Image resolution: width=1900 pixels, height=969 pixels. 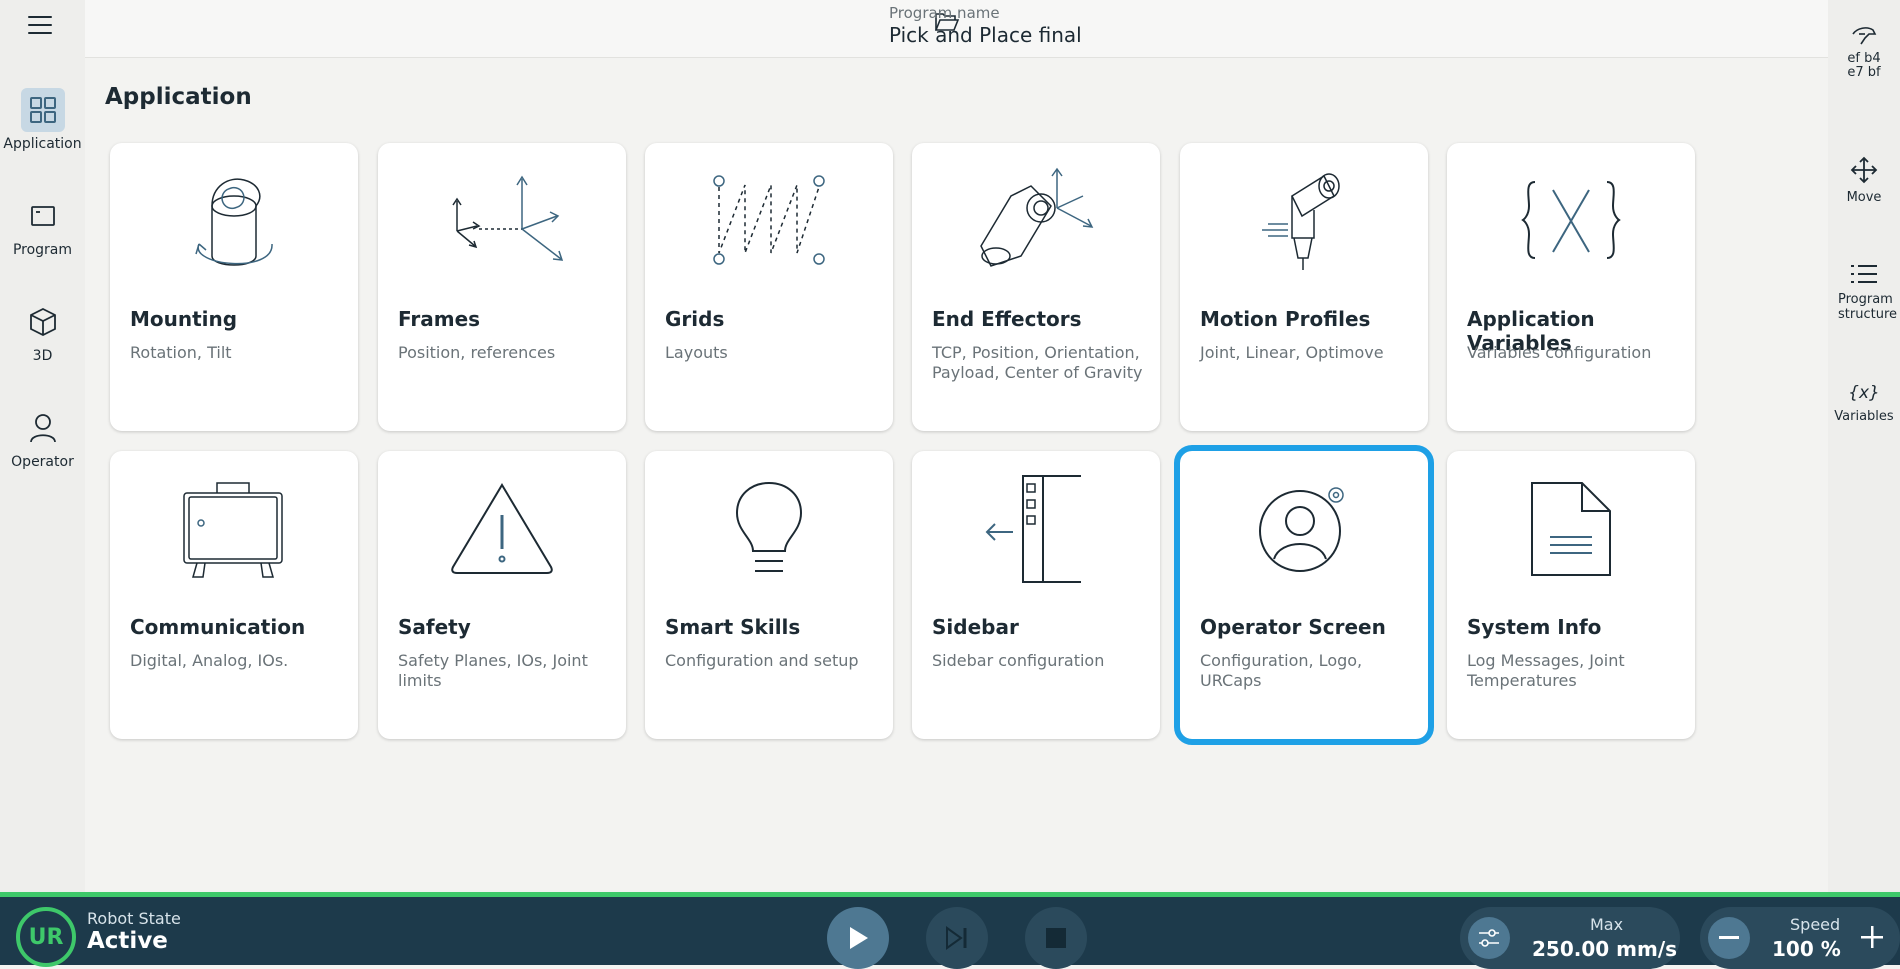 What do you see at coordinates (1571, 221) in the screenshot?
I see `variables-icon` at bounding box center [1571, 221].